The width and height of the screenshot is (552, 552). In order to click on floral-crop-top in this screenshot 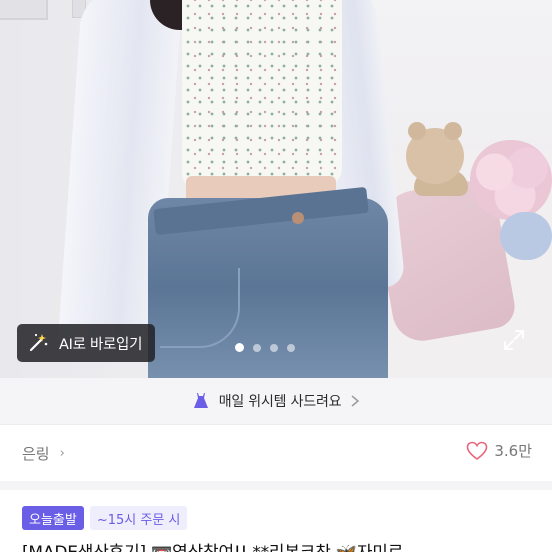, I will do `click(262, 94)`.